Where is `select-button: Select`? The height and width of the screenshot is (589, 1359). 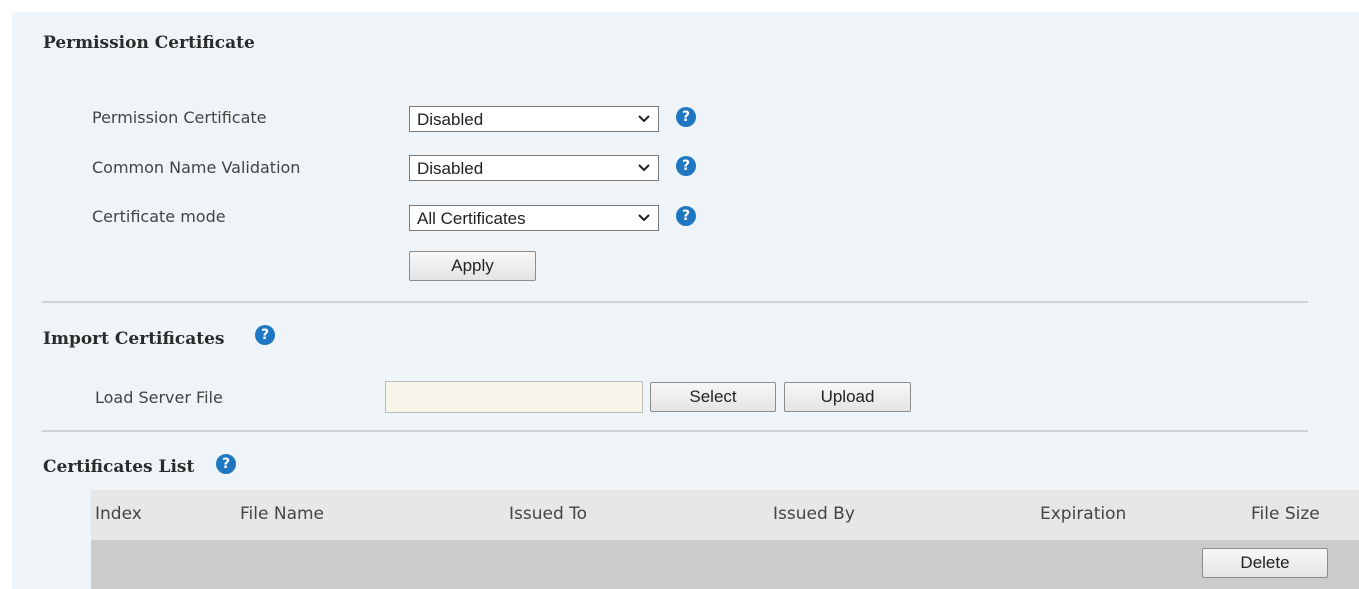
select-button: Select is located at coordinates (713, 397).